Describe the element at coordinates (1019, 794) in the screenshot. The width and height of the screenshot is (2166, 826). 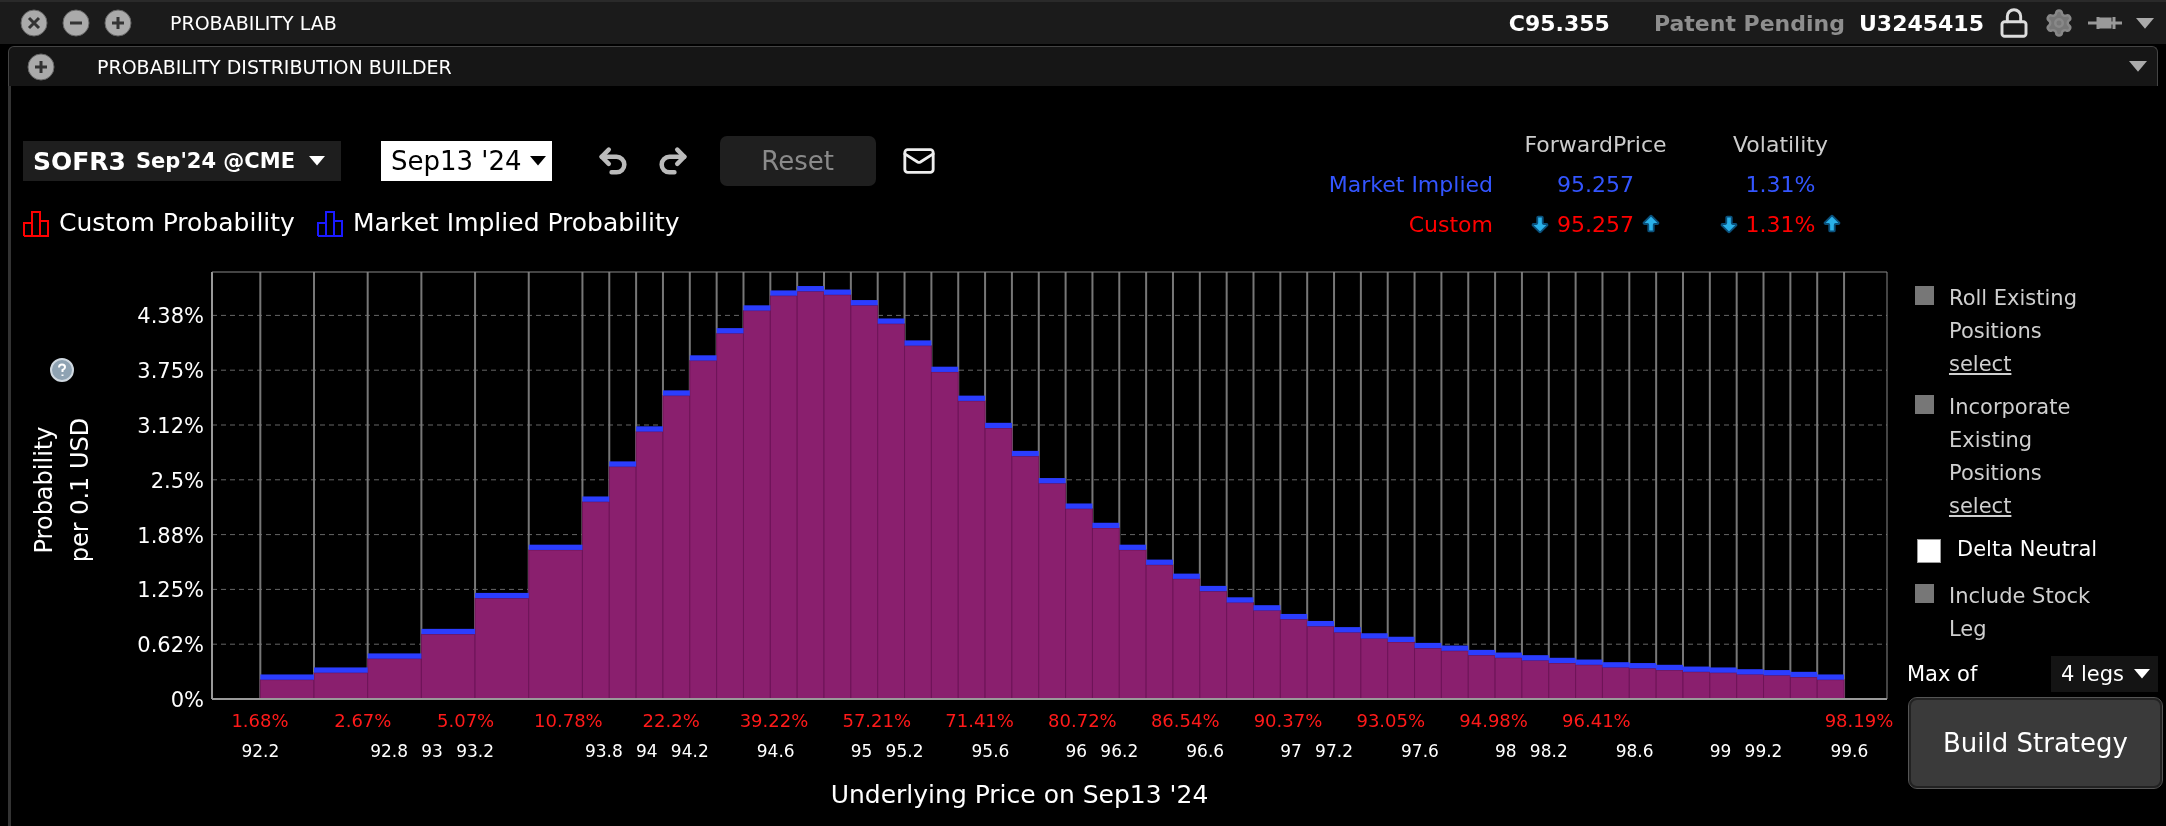
I see `axis-title: Underlying Price on Sep13 '24` at that location.